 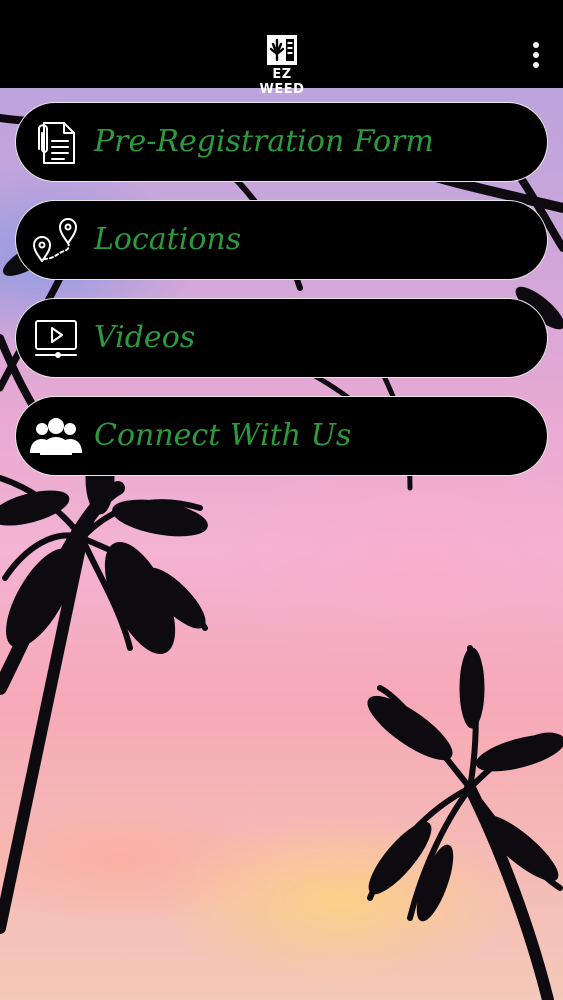 I want to click on overflow-menu-button, so click(x=536, y=56).